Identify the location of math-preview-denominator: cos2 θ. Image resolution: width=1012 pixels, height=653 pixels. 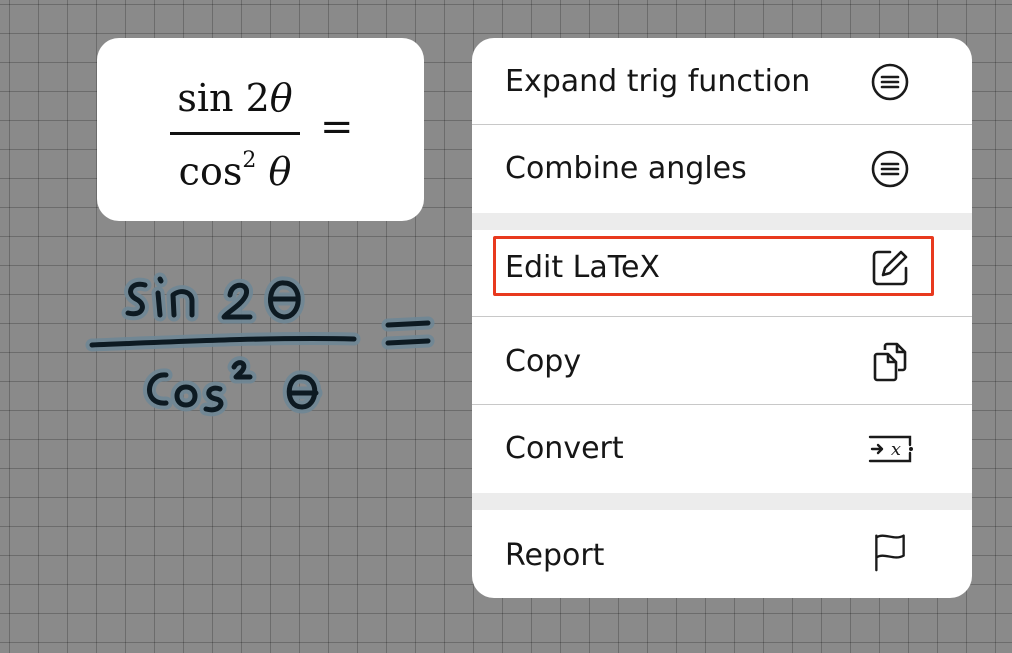
(235, 168).